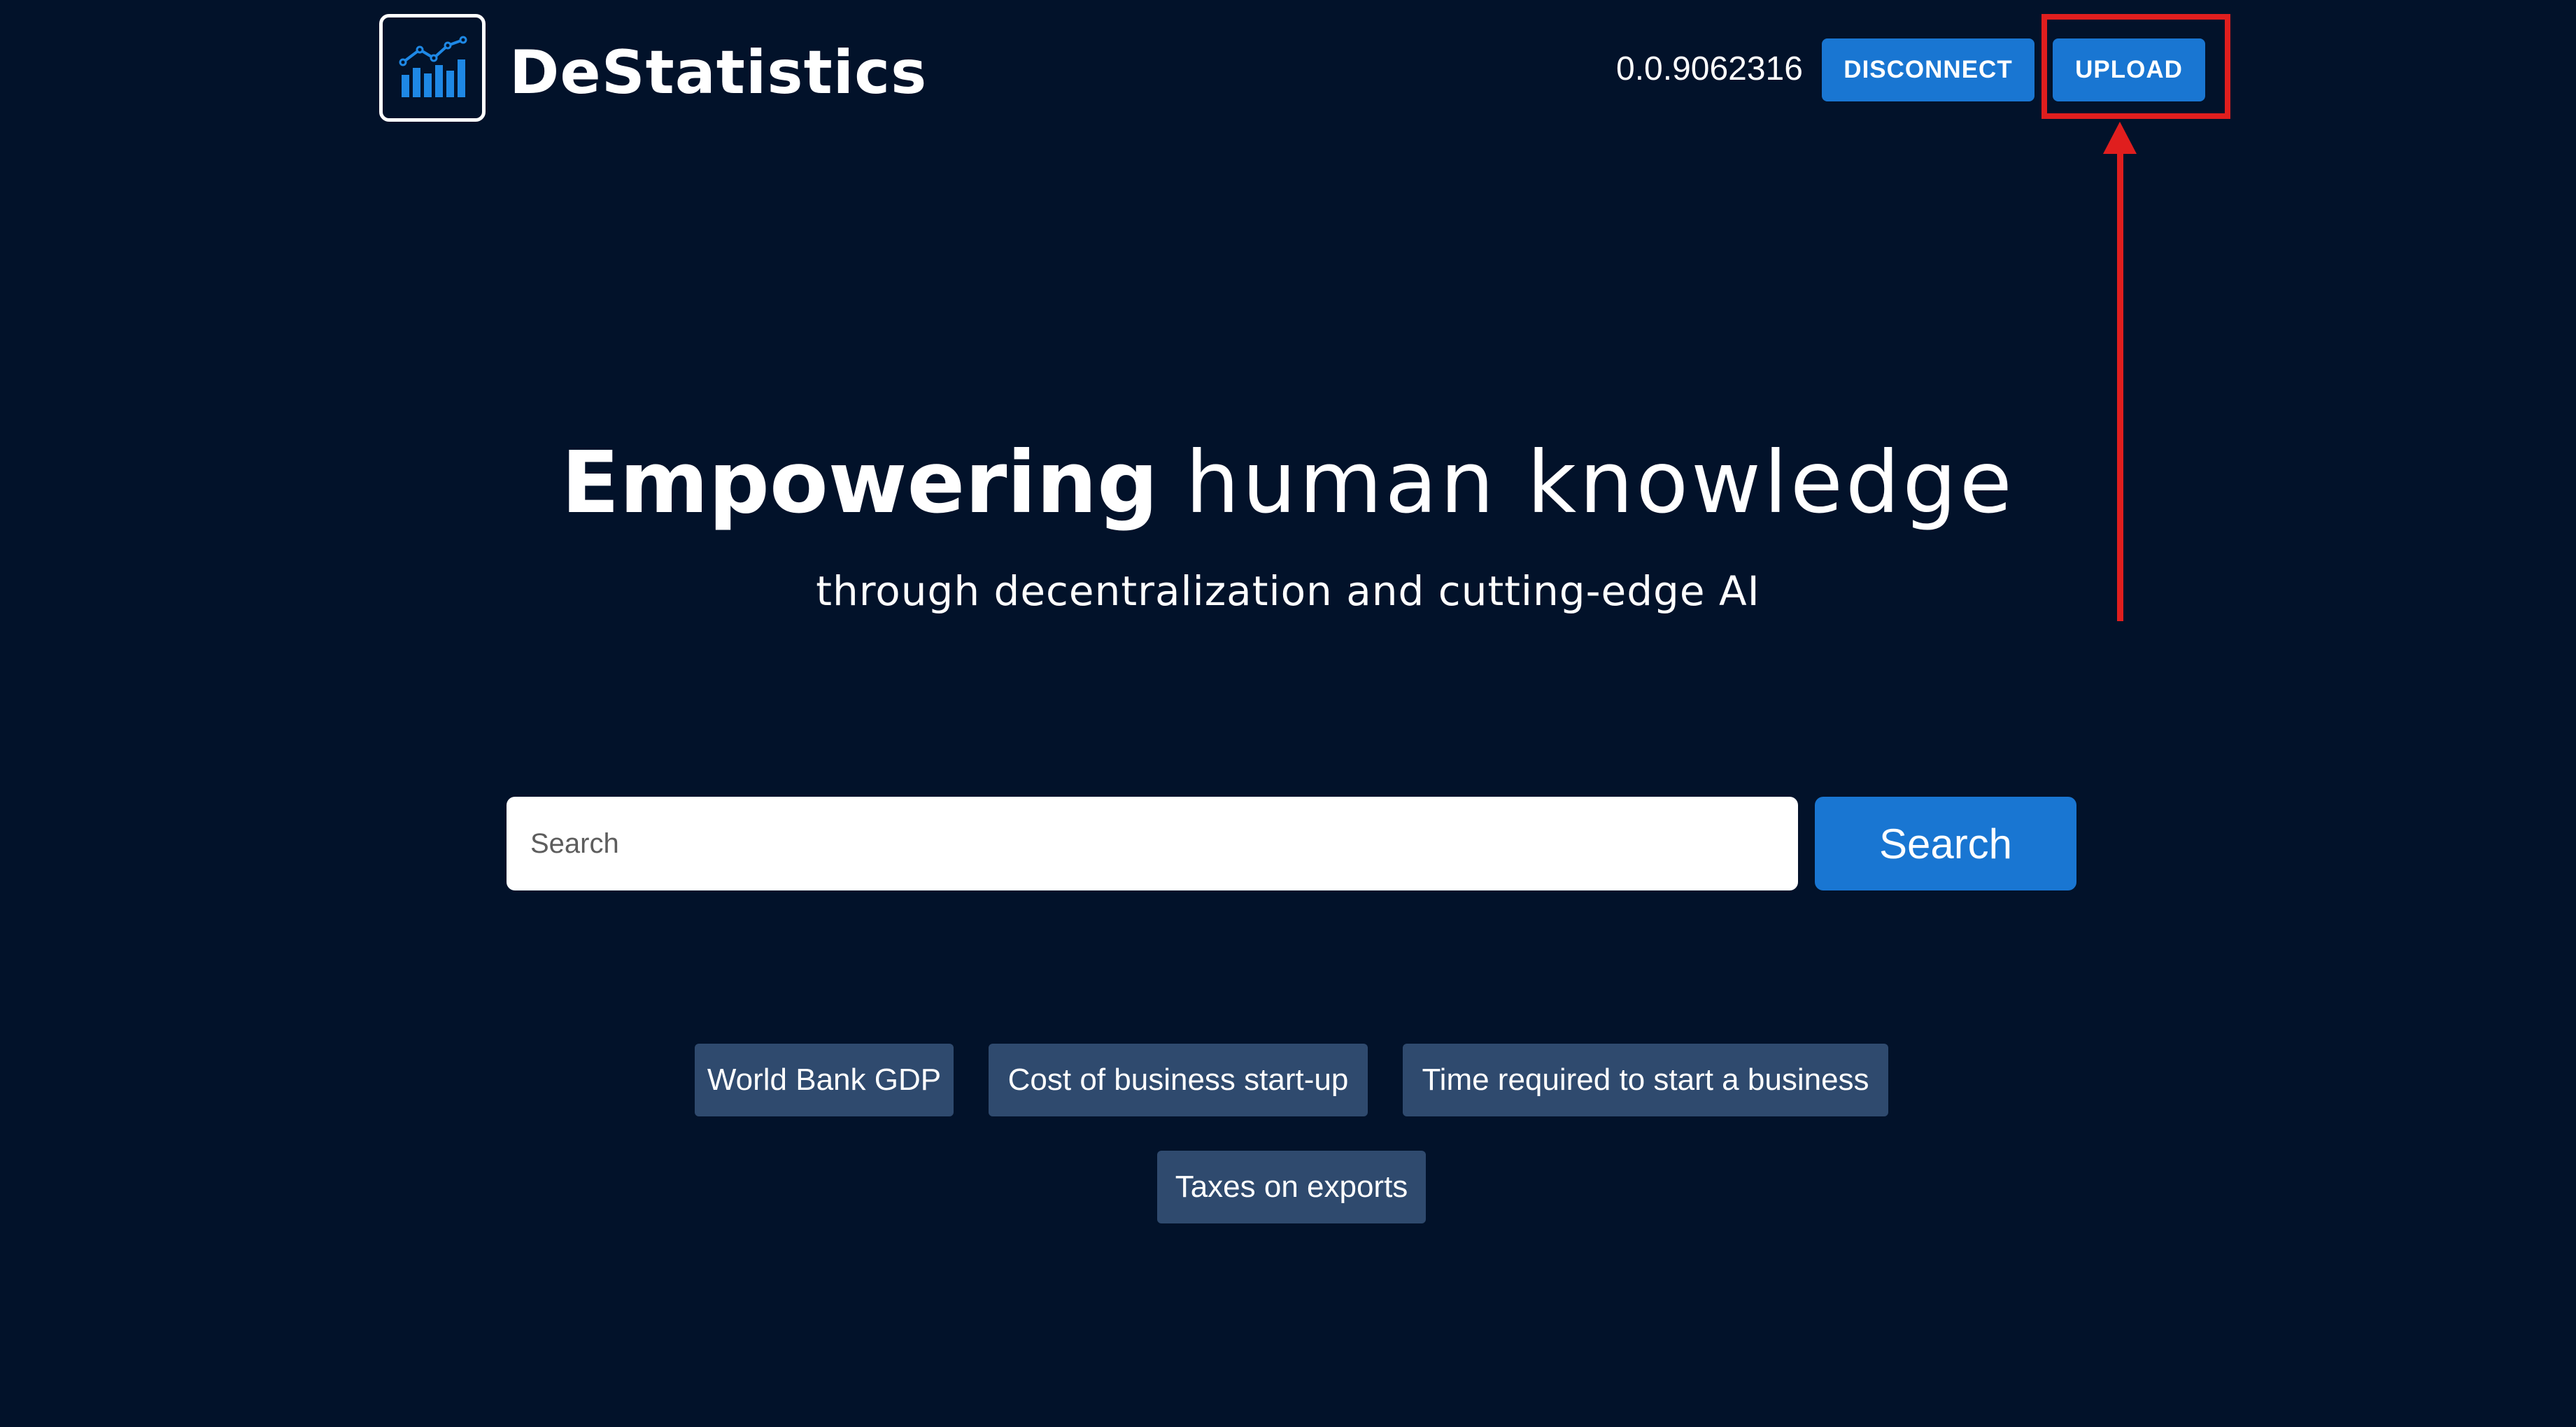  Describe the element at coordinates (2120, 371) in the screenshot. I see `annotation-arrow-icon` at that location.